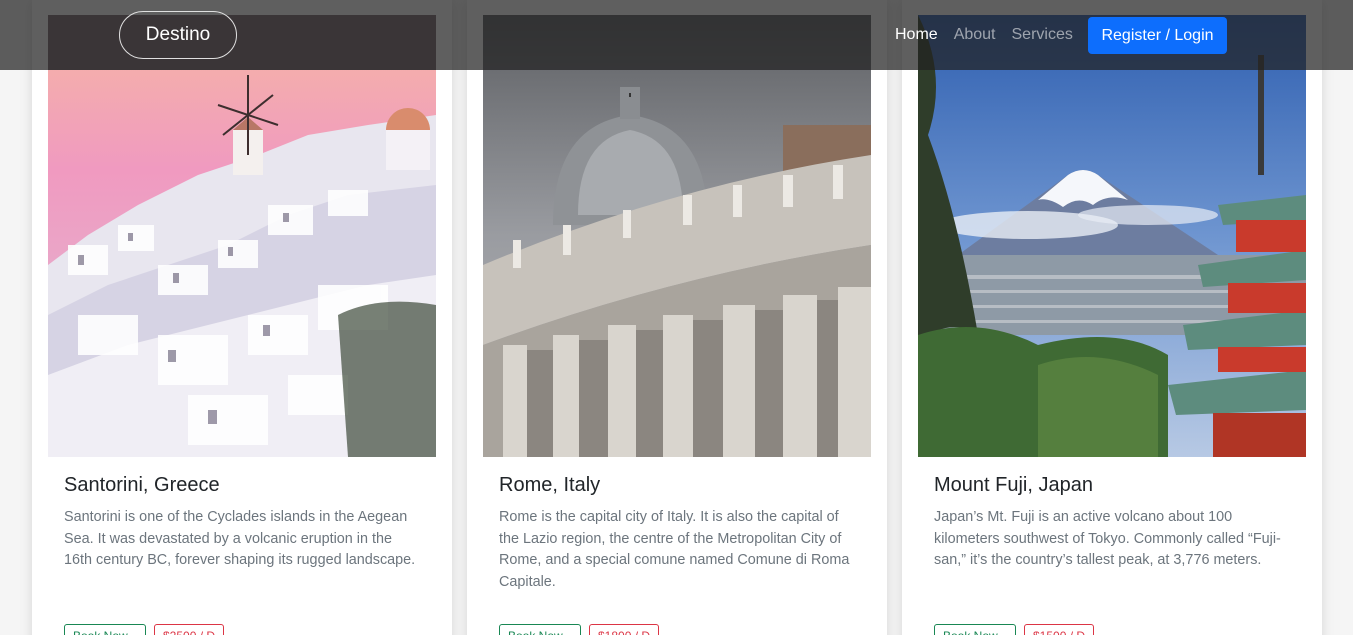  Describe the element at coordinates (624, 629) in the screenshot. I see `price-button: $1800 / D` at that location.